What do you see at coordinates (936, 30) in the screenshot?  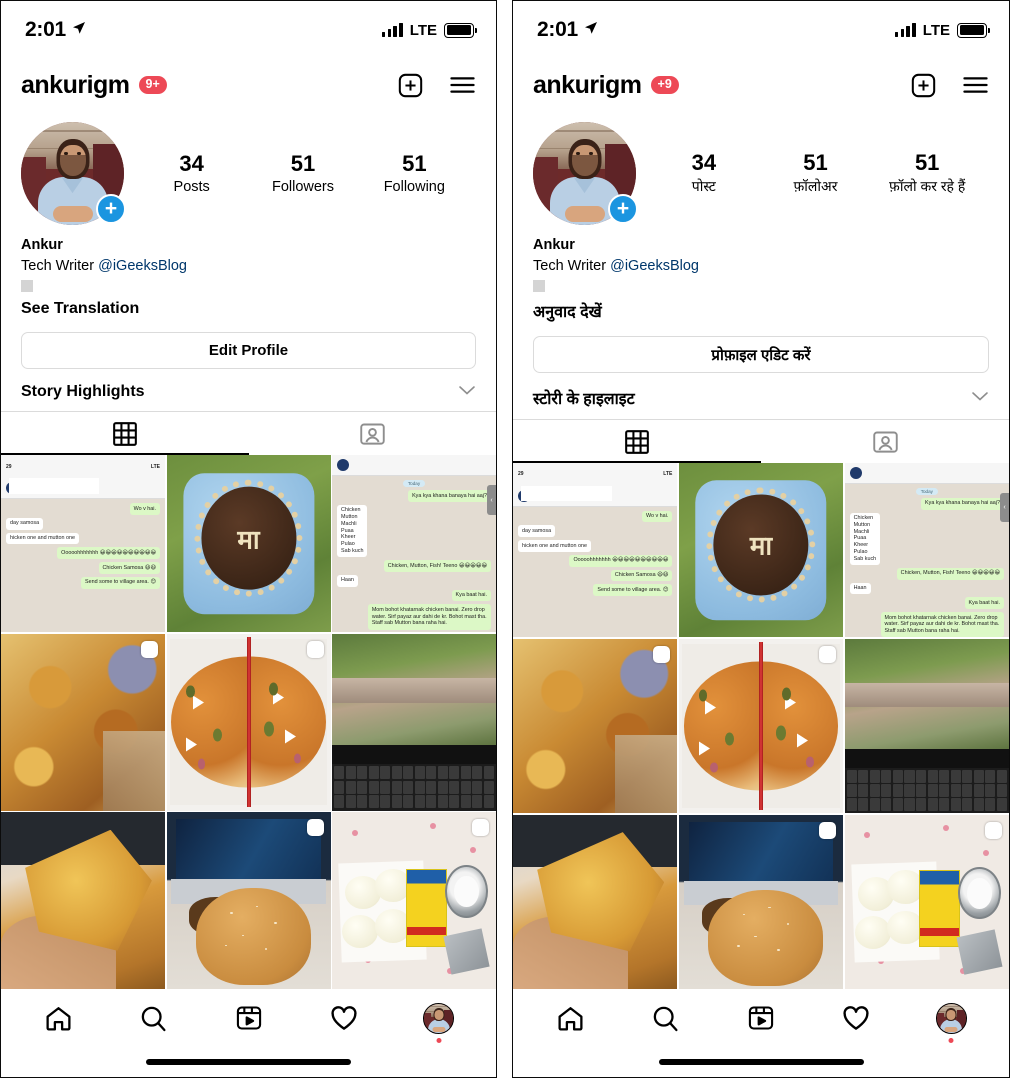 I see `carrier-label: LTE` at bounding box center [936, 30].